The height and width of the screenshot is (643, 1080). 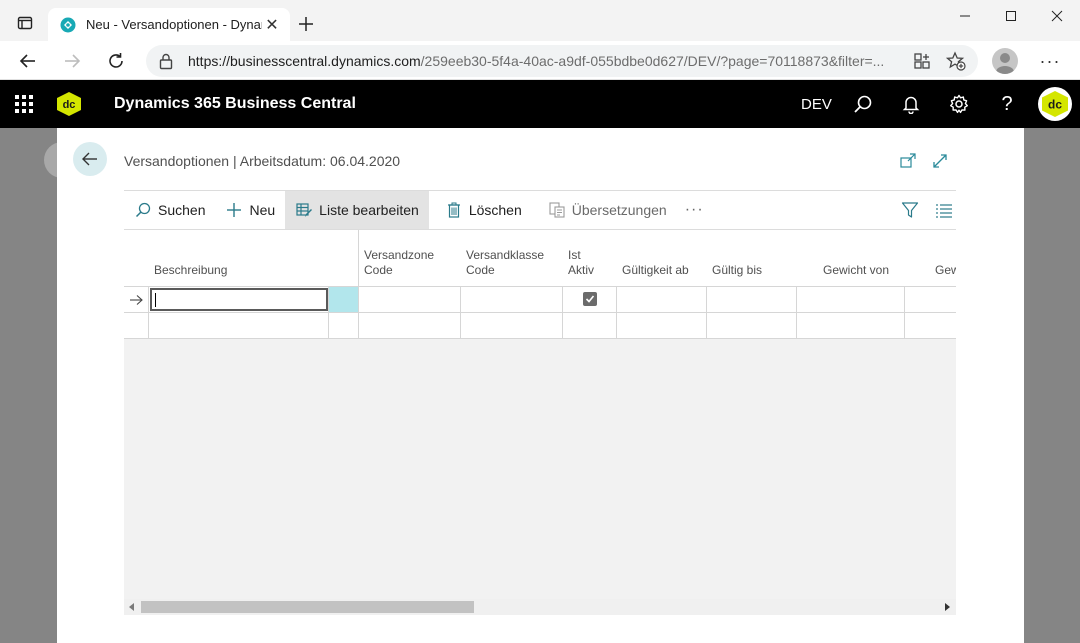 I want to click on more-actions-button: ···, so click(x=694, y=210).